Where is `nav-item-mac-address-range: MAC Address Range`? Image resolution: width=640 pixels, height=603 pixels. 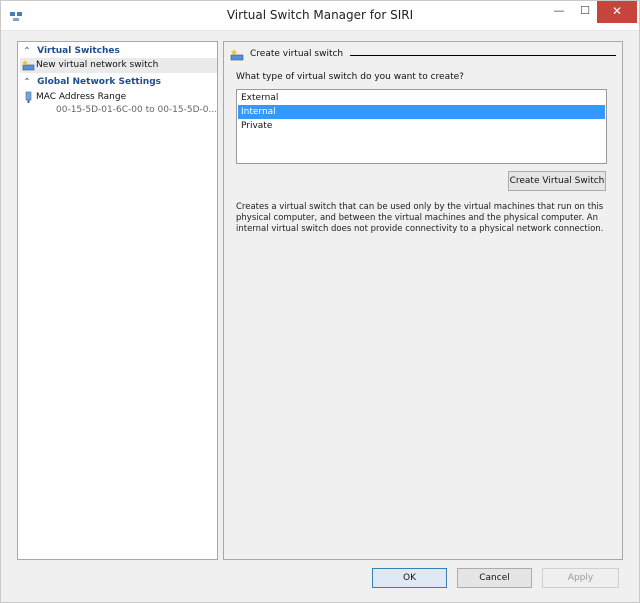
nav-item-mac-address-range: MAC Address Range is located at coordinates (118, 97).